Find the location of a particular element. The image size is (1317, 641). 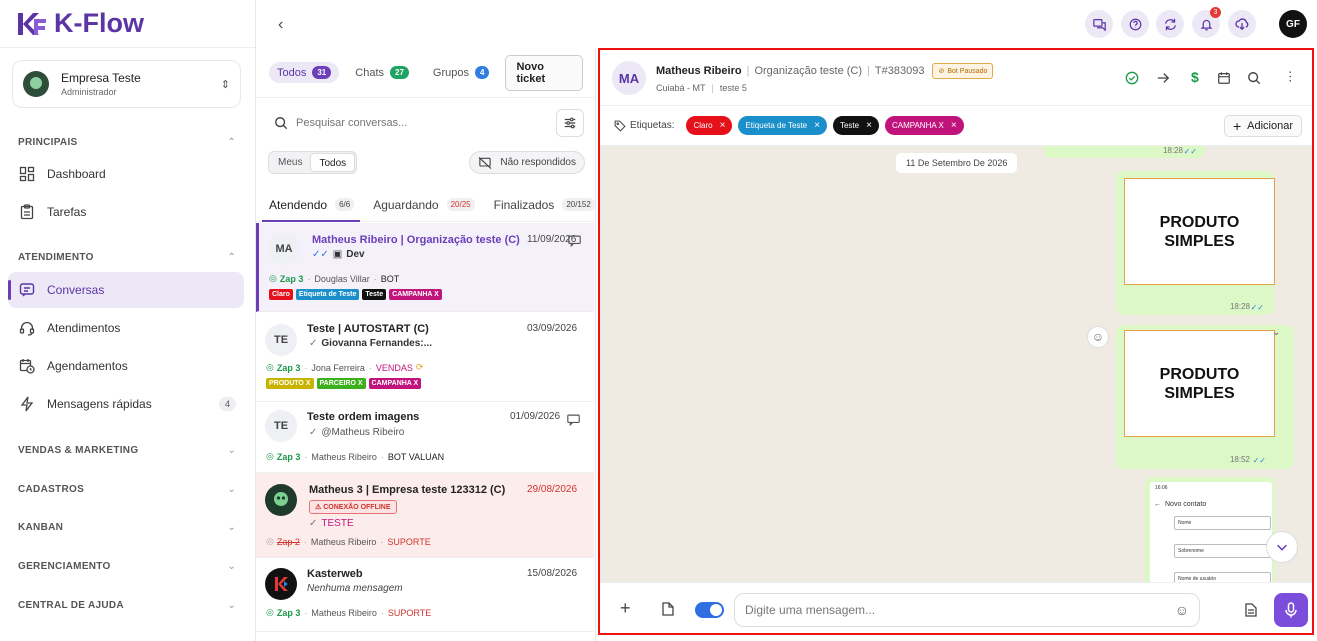

section-vendas-marketing: VENDAS & MARKETING ⌄ is located at coordinates (127, 450).